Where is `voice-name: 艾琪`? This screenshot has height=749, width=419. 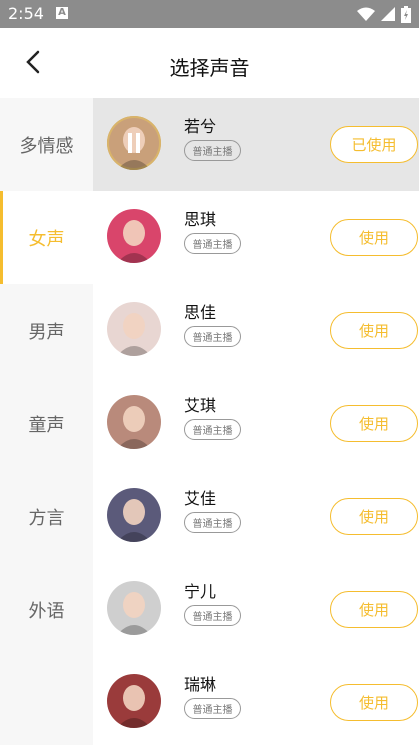 voice-name: 艾琪 is located at coordinates (200, 405).